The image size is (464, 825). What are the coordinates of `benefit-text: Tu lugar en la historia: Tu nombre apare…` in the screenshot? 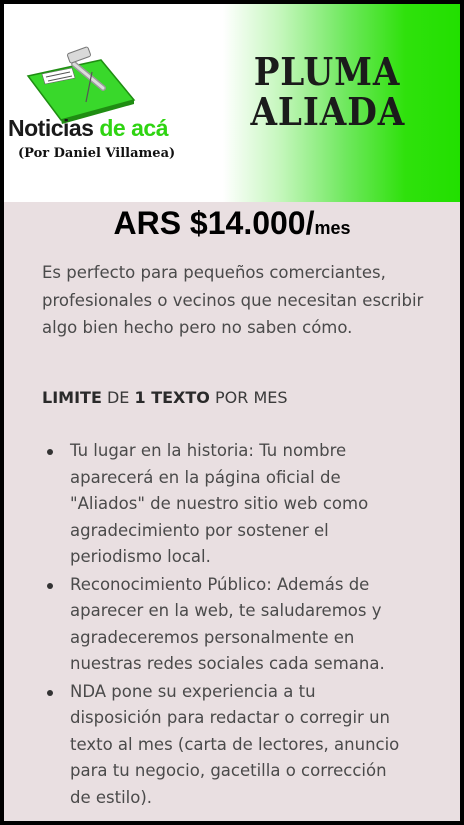 It's located at (219, 503).